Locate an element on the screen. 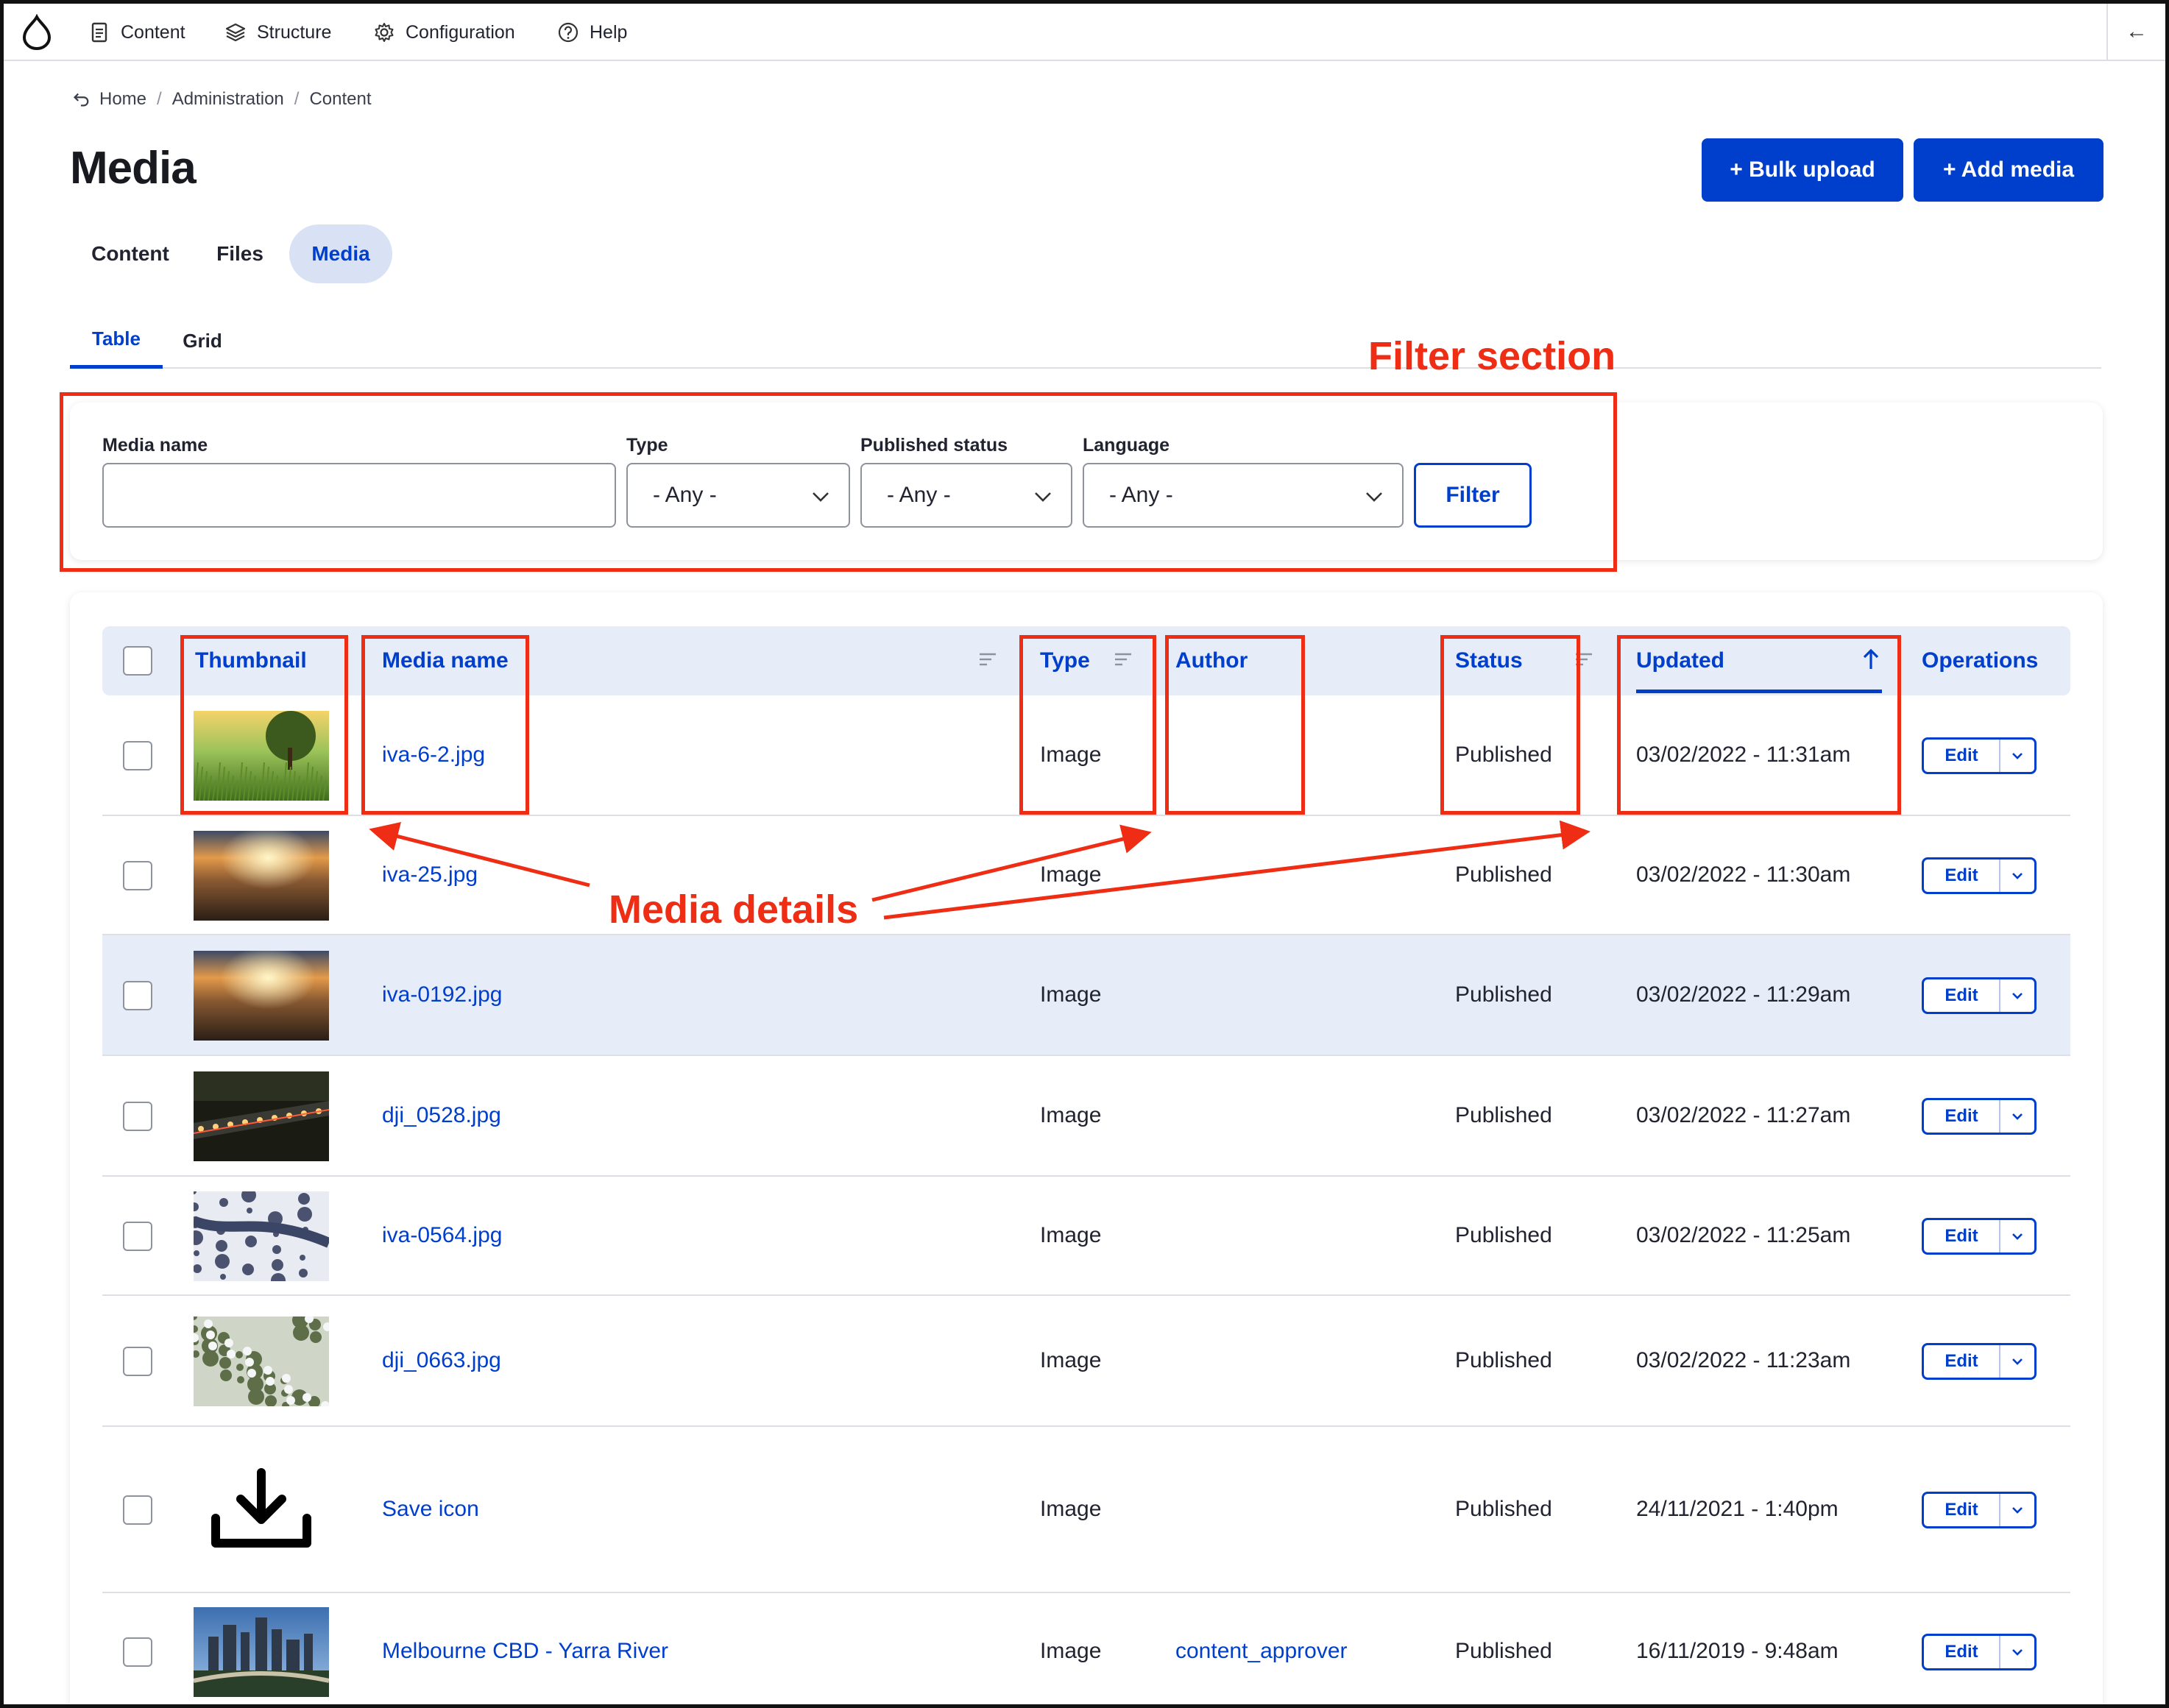 The image size is (2169, 1708). annotation-arrows is located at coordinates (980, 870).